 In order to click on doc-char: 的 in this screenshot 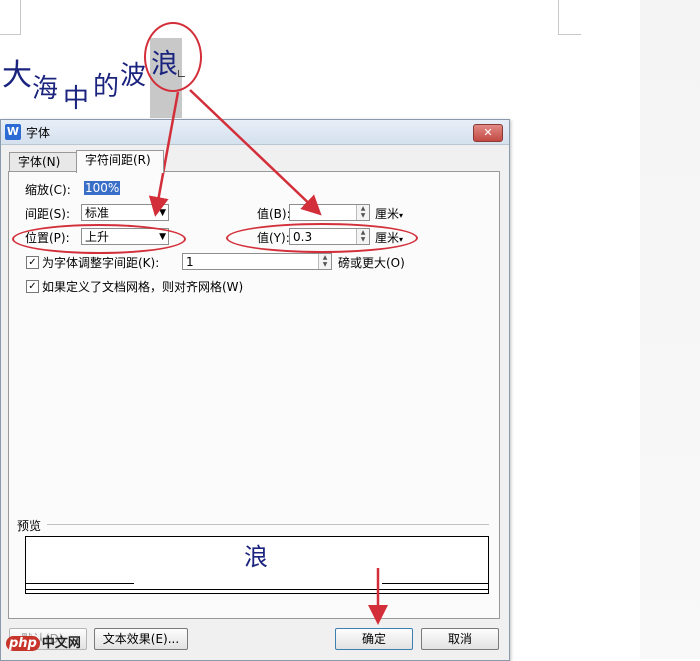, I will do `click(106, 87)`.